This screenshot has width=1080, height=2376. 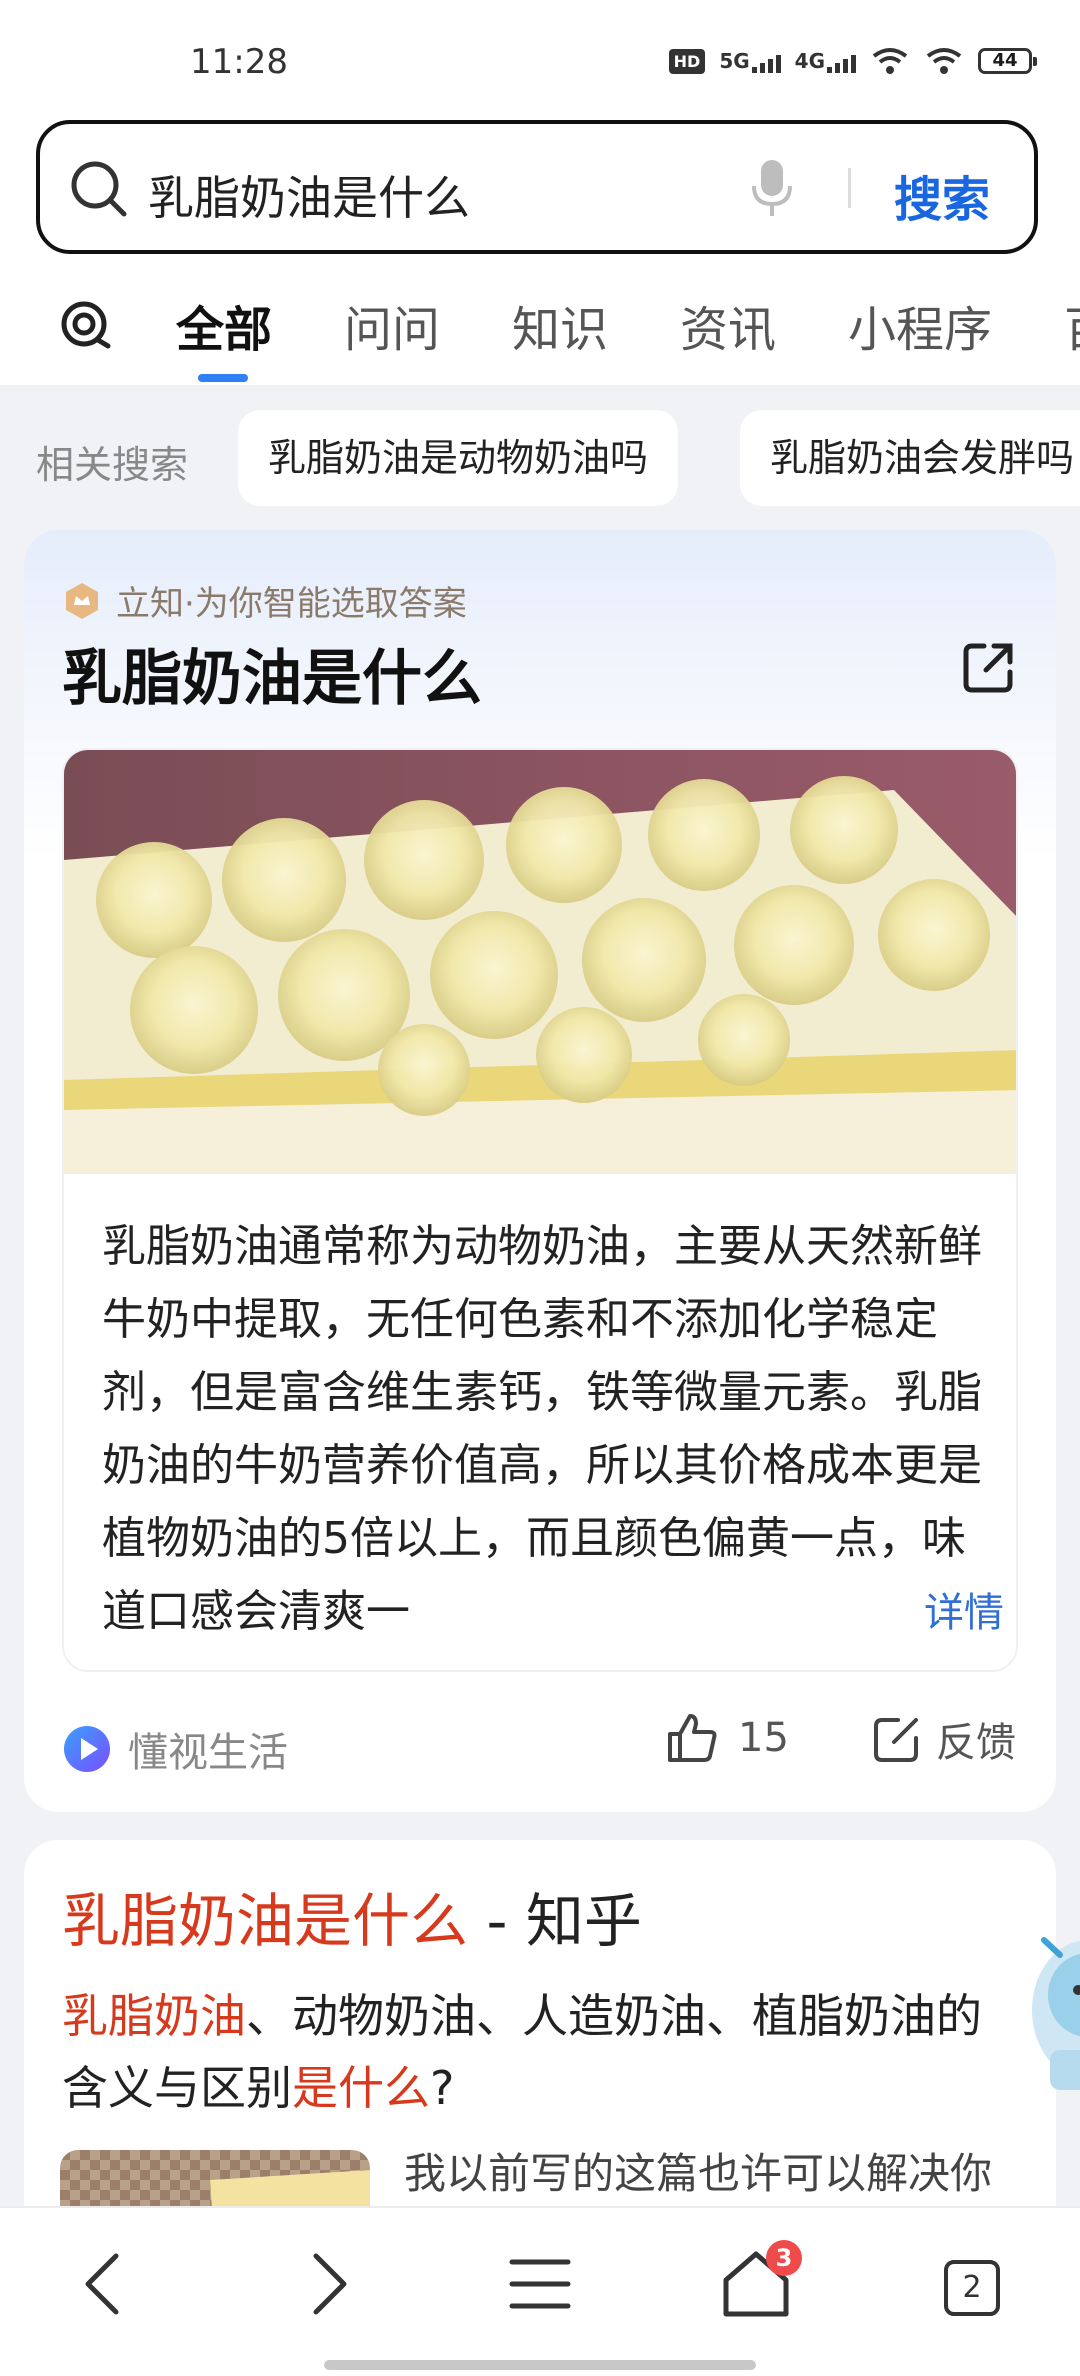 I want to click on battery-icon: 44, so click(x=1007, y=61).